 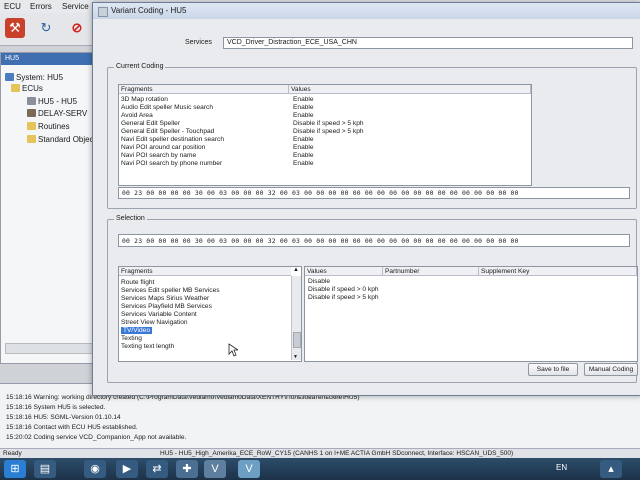 What do you see at coordinates (137, 330) in the screenshot?
I see `list-item-selected: TV/Video` at bounding box center [137, 330].